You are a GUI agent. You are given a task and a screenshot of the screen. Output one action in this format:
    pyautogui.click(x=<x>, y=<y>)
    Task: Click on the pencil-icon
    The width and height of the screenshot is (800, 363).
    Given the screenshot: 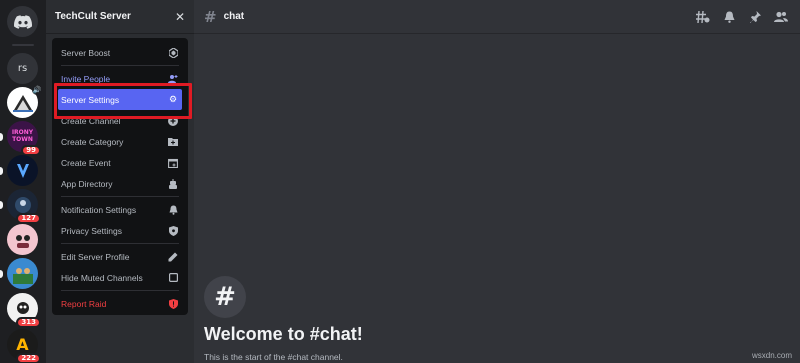 What is the action you would take?
    pyautogui.click(x=173, y=257)
    